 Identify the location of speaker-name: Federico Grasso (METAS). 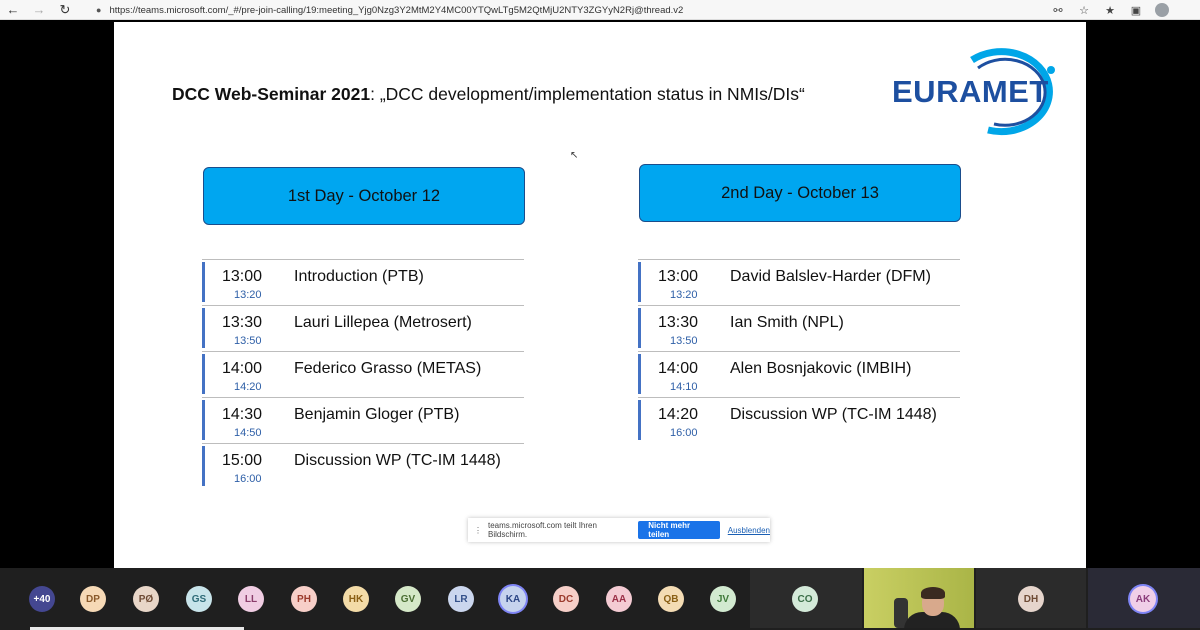
(388, 368).